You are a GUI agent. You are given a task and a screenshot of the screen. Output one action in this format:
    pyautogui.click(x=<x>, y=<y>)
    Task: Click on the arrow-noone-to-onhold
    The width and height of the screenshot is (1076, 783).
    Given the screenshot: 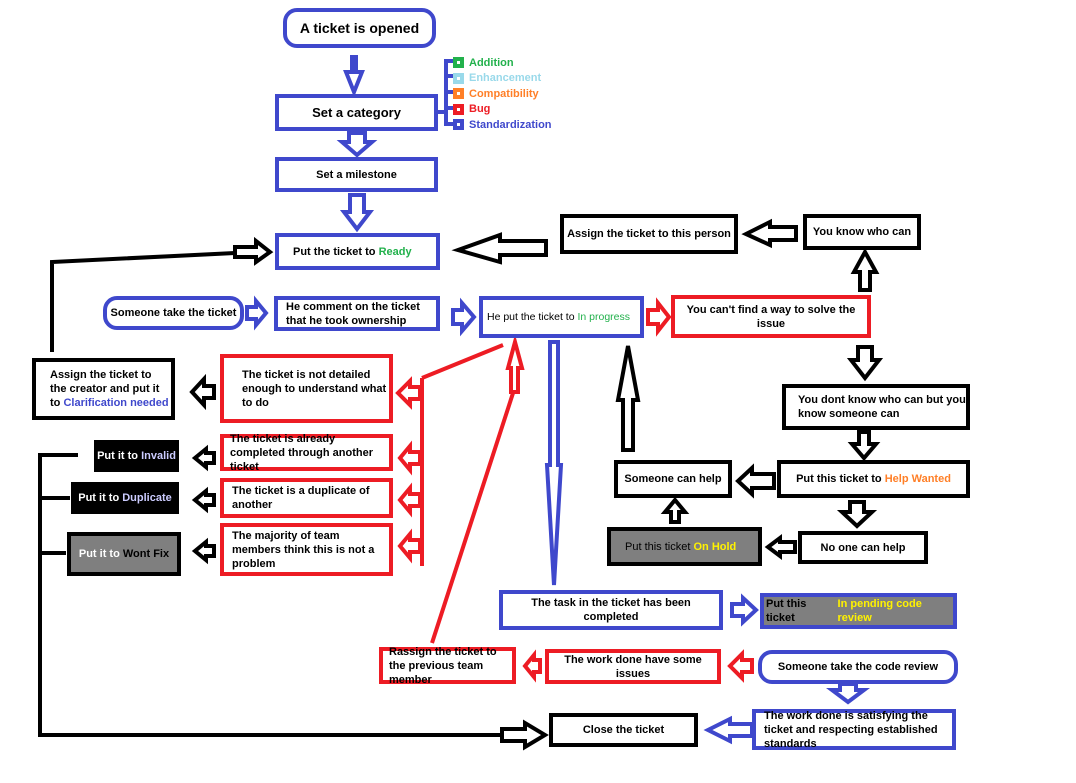 What is the action you would take?
    pyautogui.click(x=780, y=547)
    